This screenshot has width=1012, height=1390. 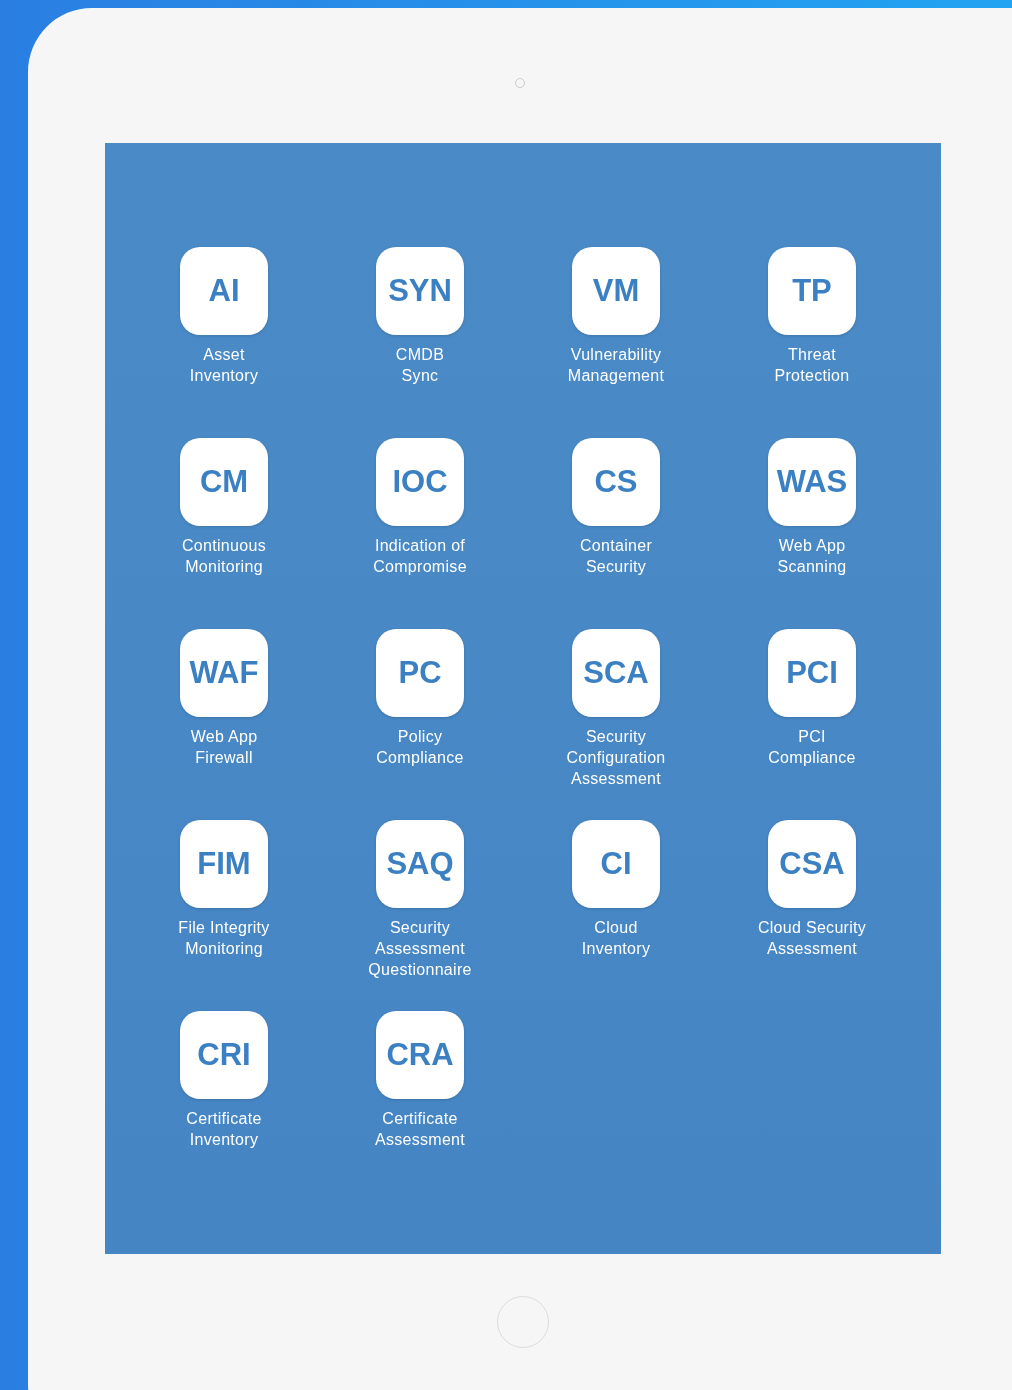 I want to click on app-label: Vulnerability Management, so click(x=616, y=365).